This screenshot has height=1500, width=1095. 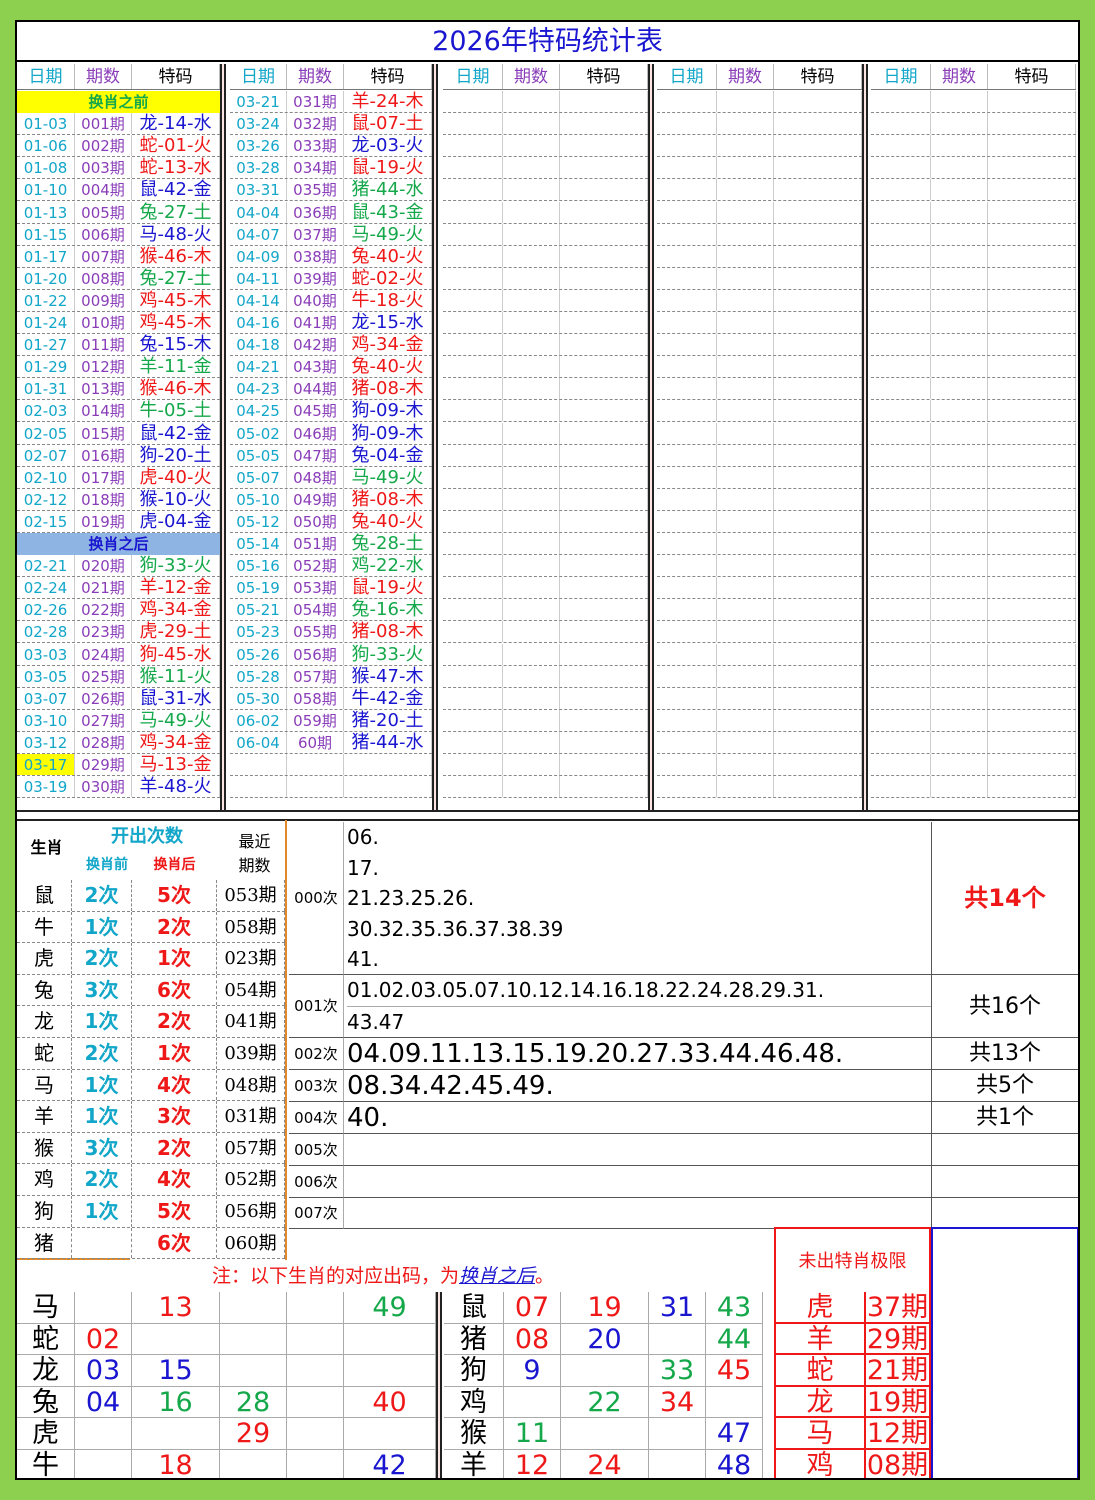 I want to click on date-cell: 03-12, so click(x=46, y=742).